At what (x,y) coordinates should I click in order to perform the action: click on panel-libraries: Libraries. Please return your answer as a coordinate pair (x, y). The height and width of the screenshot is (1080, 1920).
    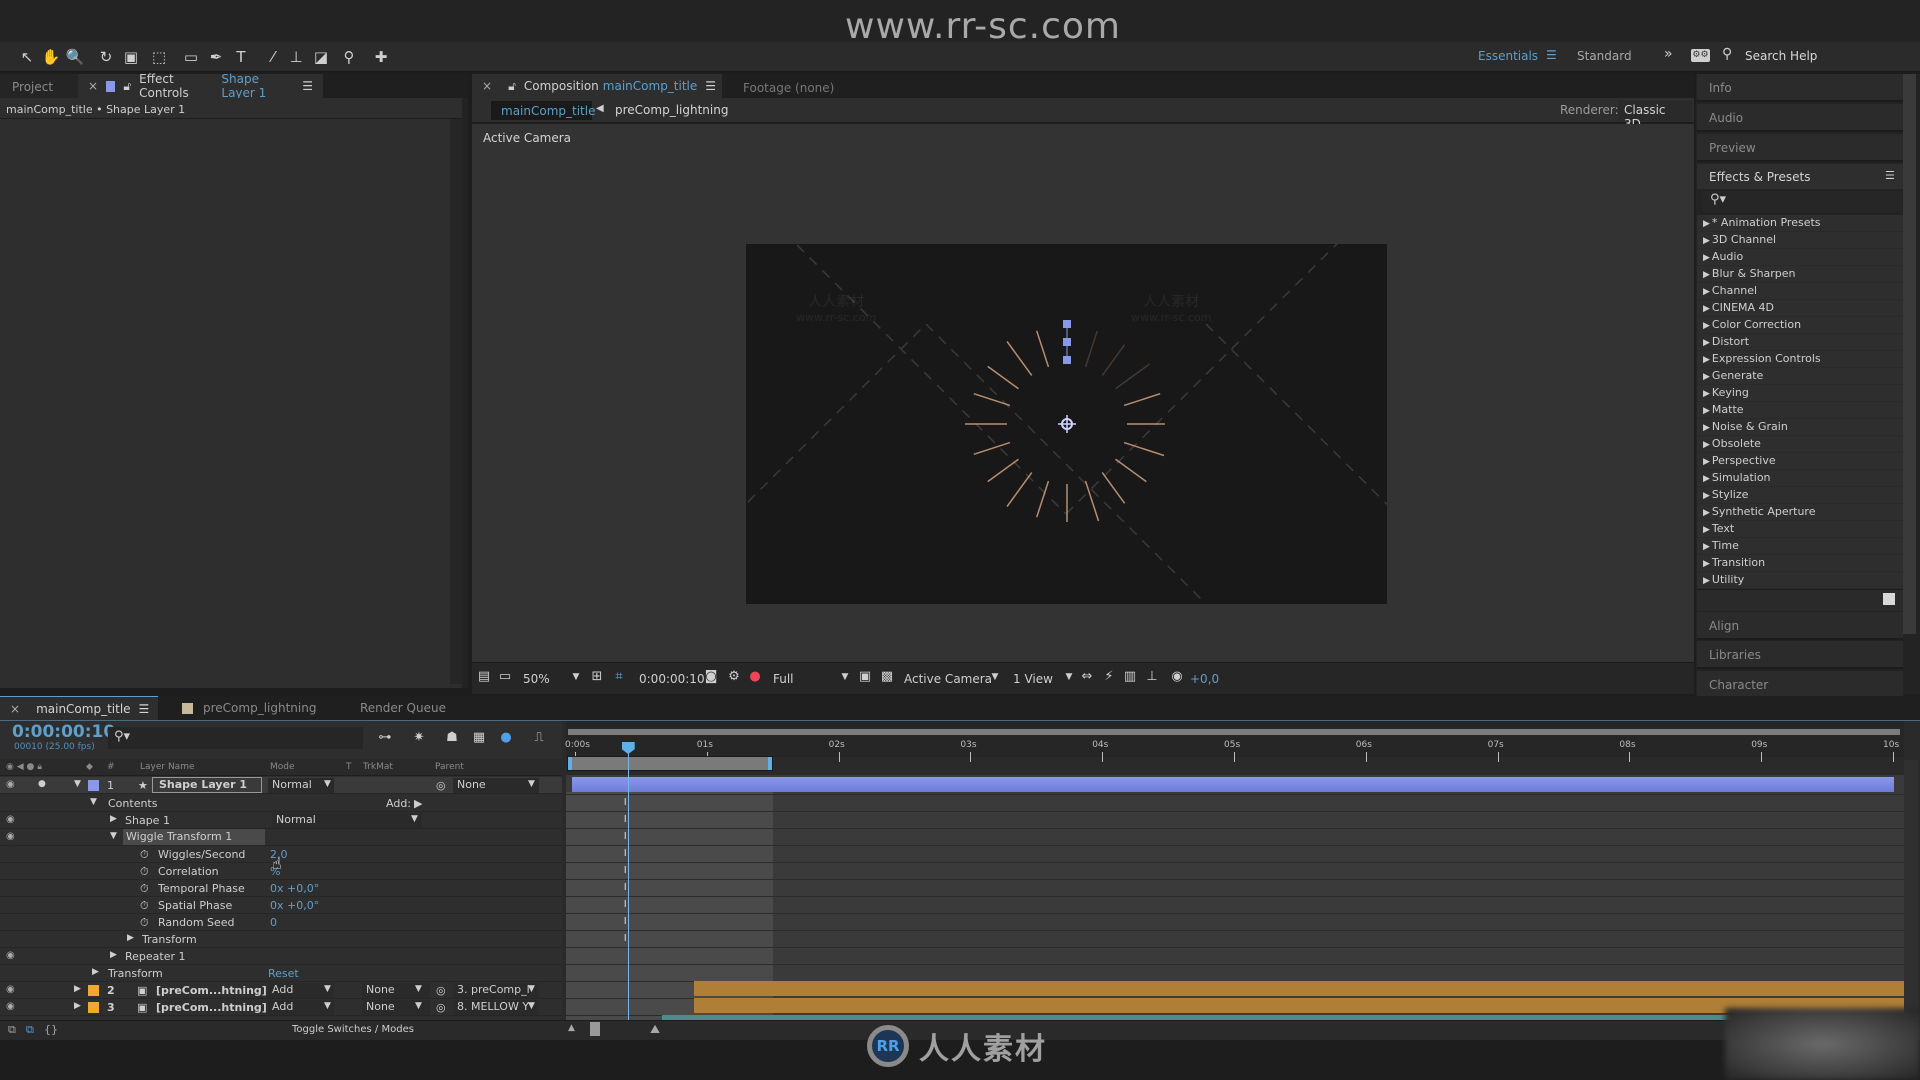
    Looking at the image, I should click on (1800, 655).